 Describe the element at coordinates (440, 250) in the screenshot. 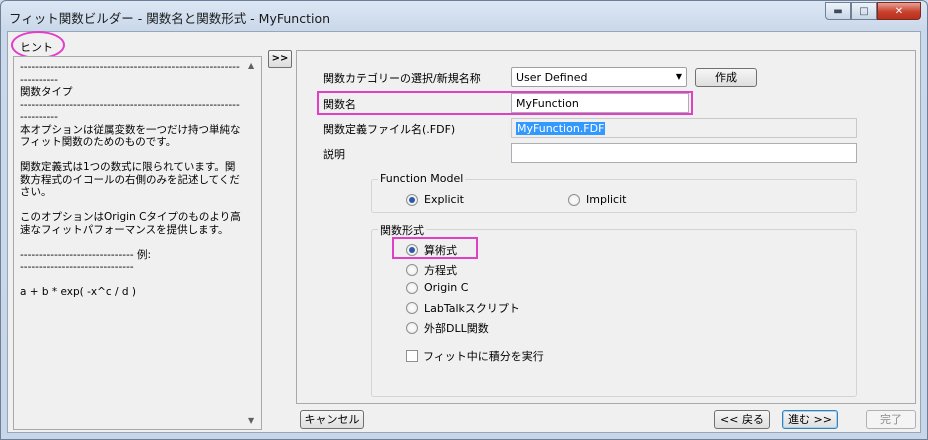

I see `radio-arithmetic-label: 算術式` at that location.